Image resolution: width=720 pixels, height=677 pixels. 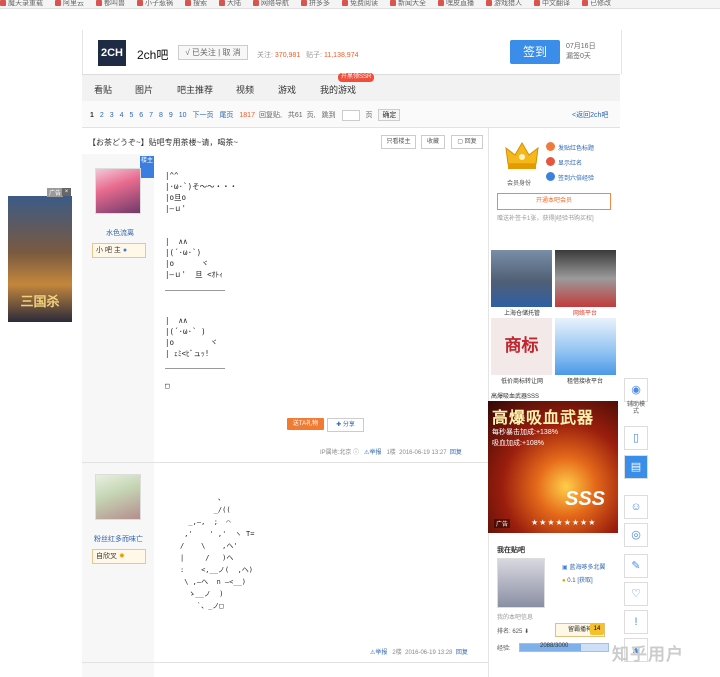 I want to click on chat-icon: ▤, so click(x=636, y=467).